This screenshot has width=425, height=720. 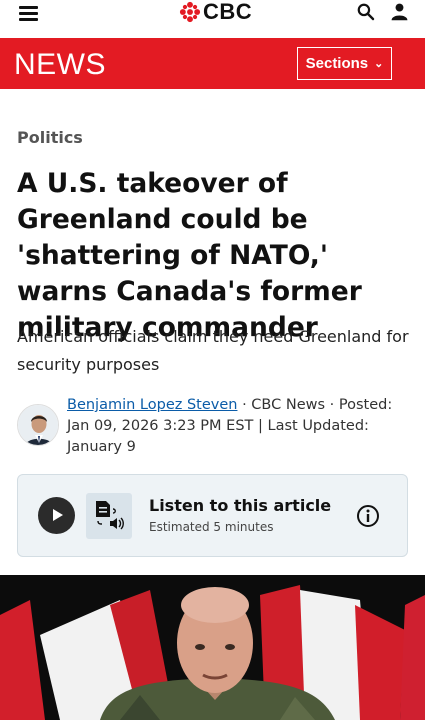 What do you see at coordinates (368, 516) in the screenshot?
I see `info-icon` at bounding box center [368, 516].